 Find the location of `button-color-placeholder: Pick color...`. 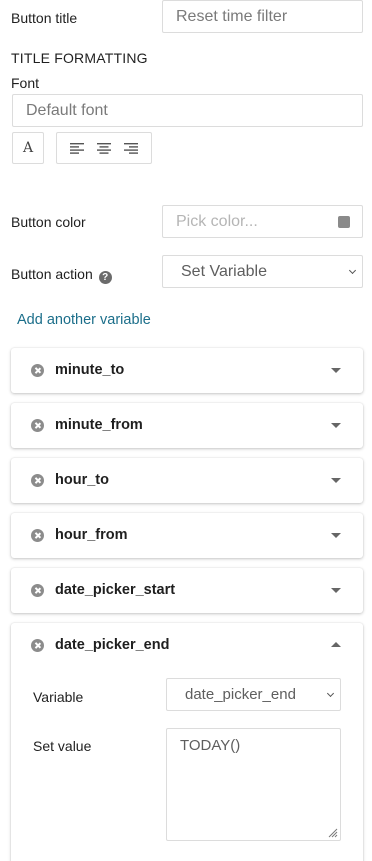

button-color-placeholder: Pick color... is located at coordinates (217, 221).